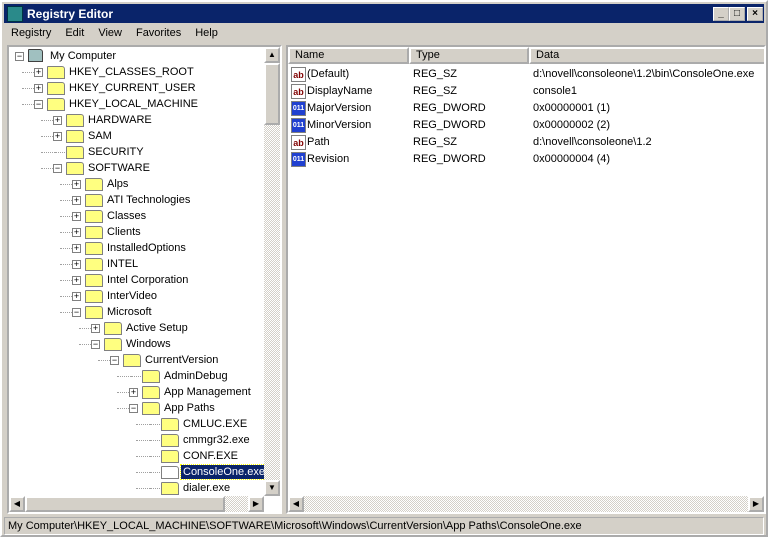  Describe the element at coordinates (572, 108) in the screenshot. I see `value-data: 0x00000001 (1)` at that location.